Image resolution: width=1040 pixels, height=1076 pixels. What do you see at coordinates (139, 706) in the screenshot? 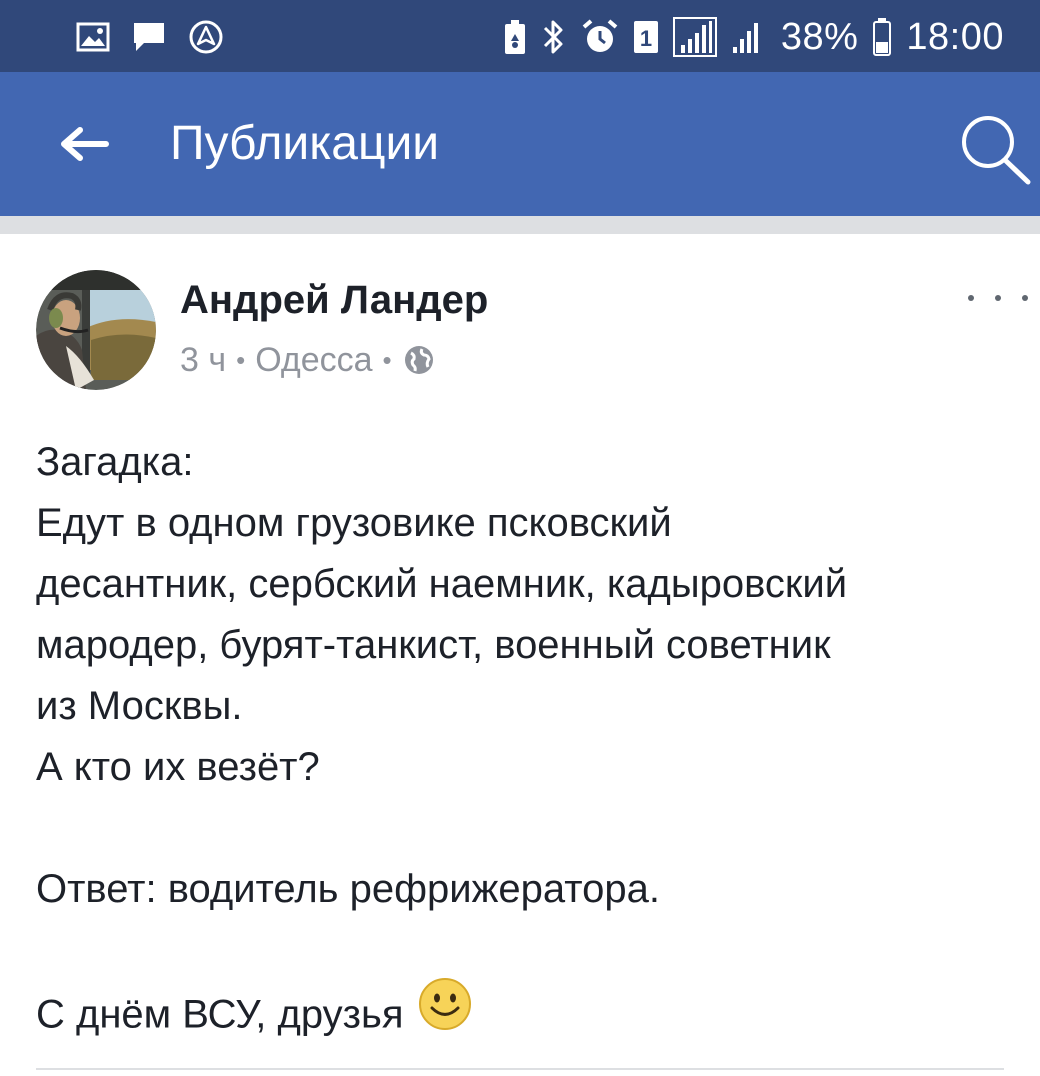
I see `post-text-line: из Москвы.` at bounding box center [139, 706].